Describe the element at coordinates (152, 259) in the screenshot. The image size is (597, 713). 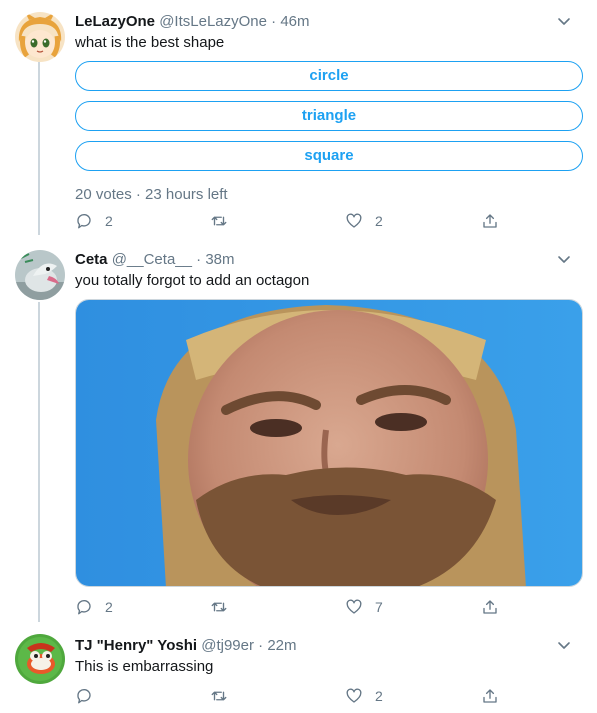
I see `handle: @__Ceta__` at that location.